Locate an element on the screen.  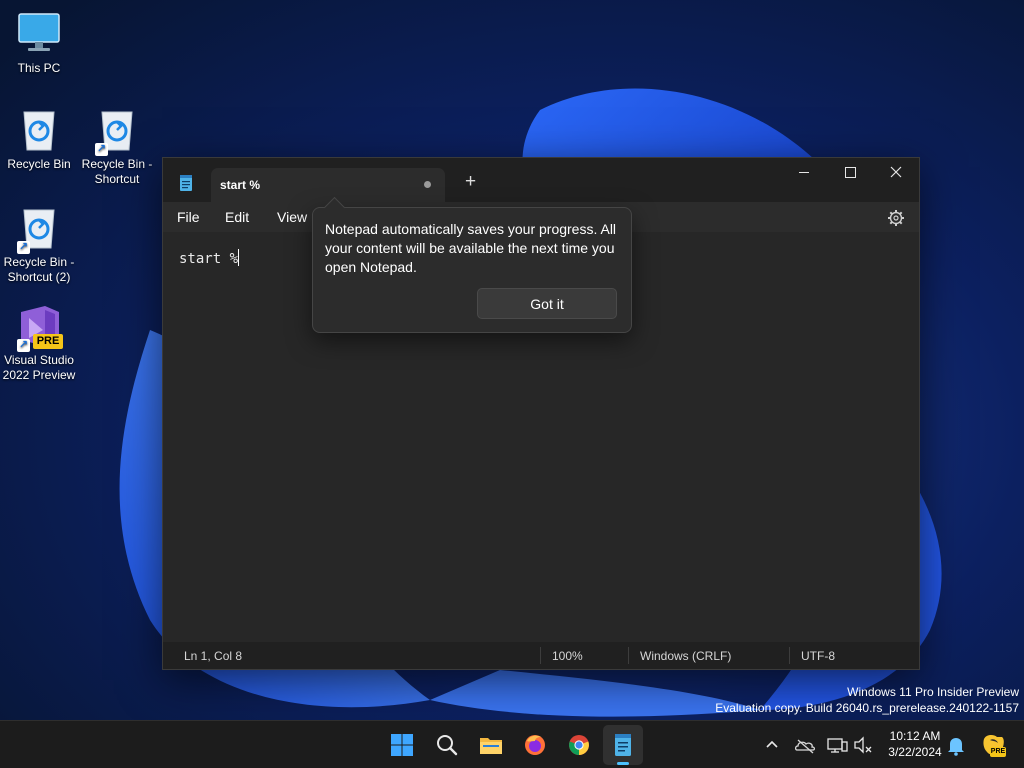
firefox-icon is located at coordinates (535, 745).